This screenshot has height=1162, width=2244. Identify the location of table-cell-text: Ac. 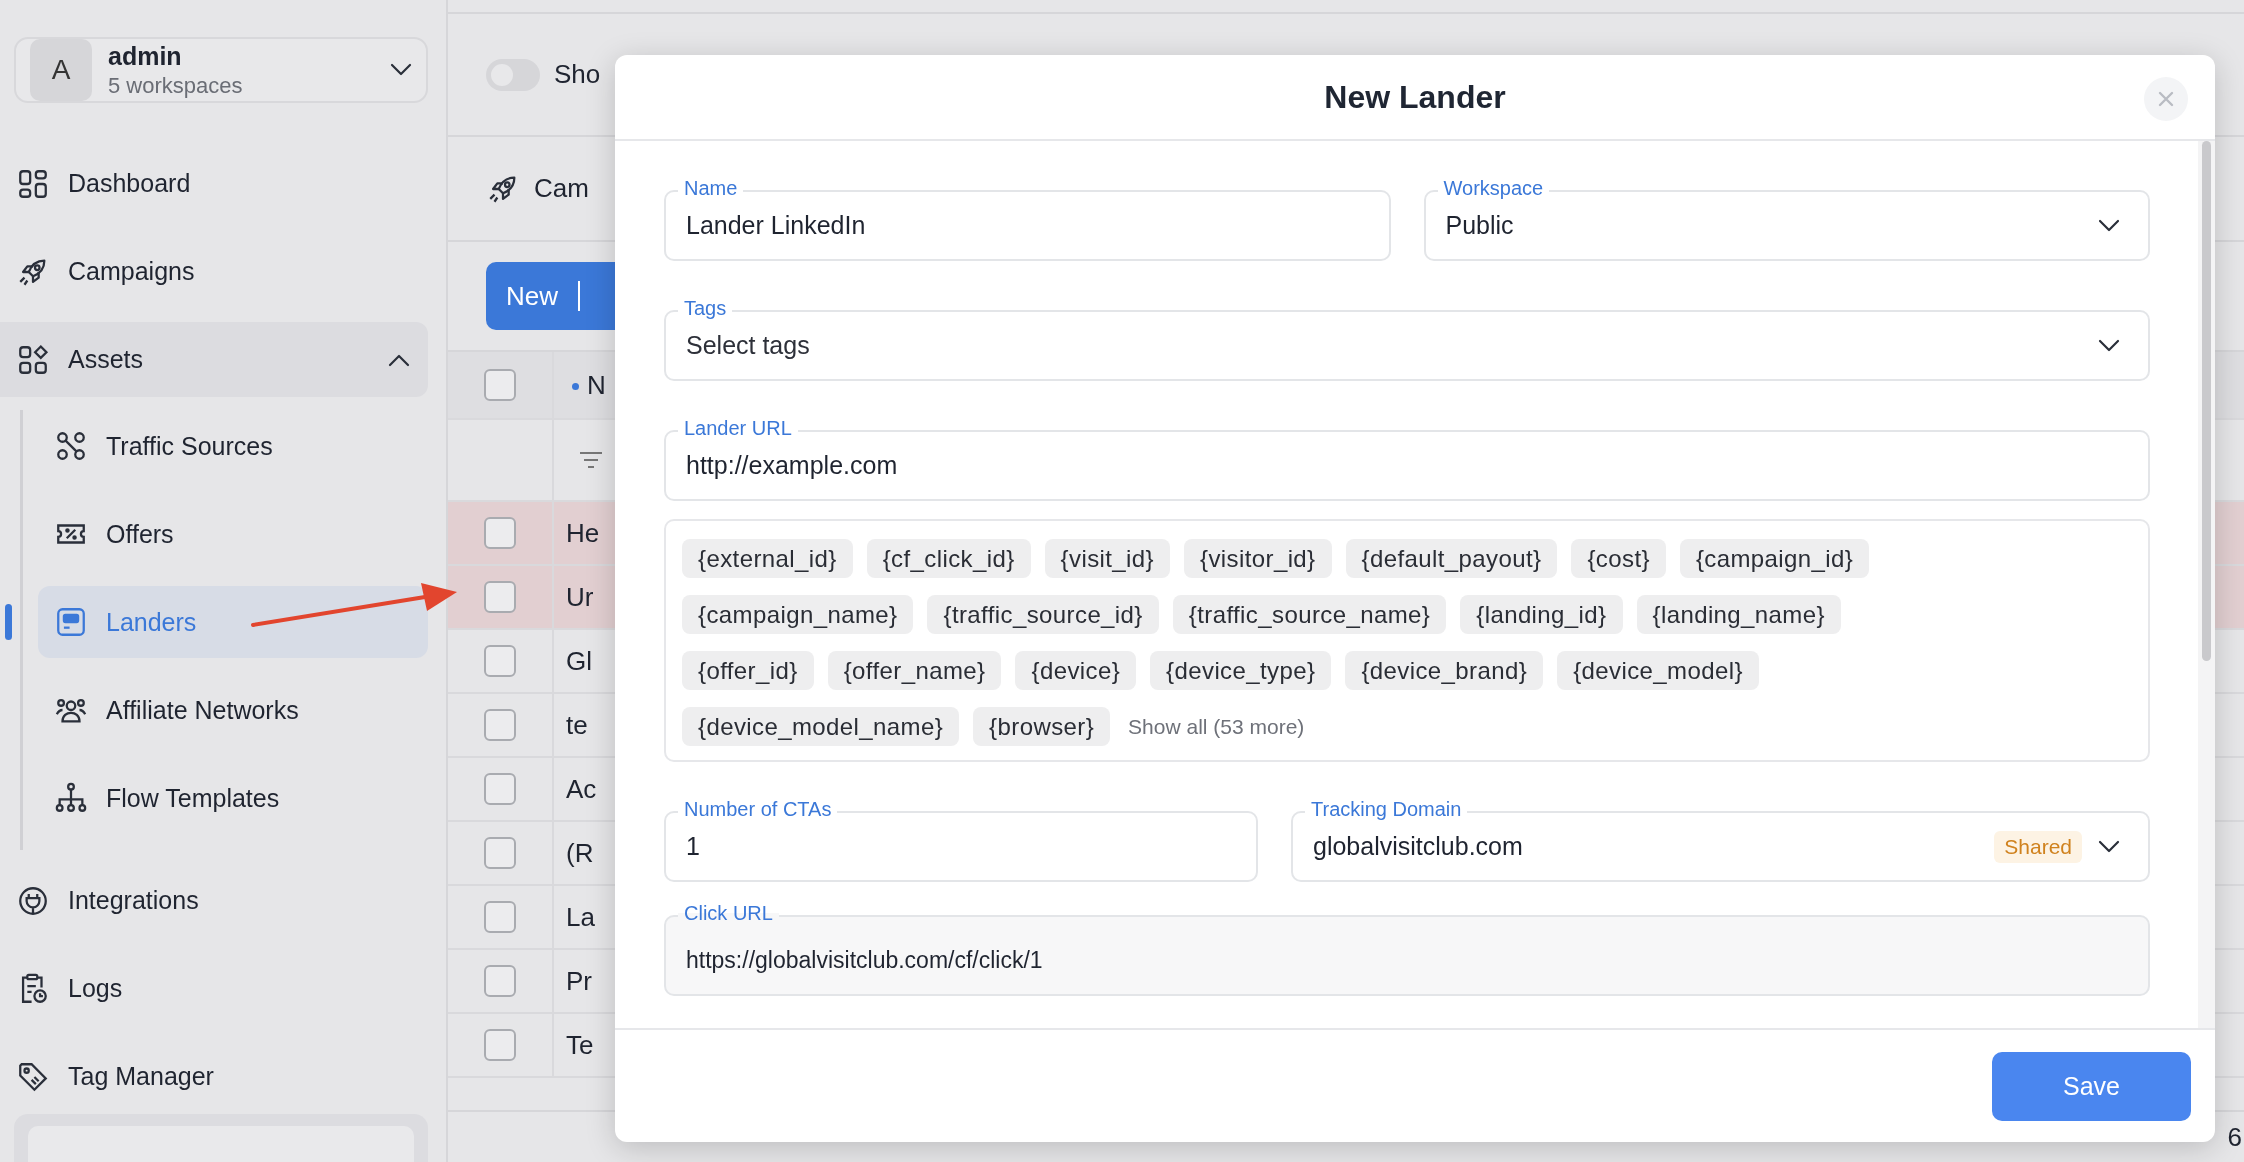
(581, 789).